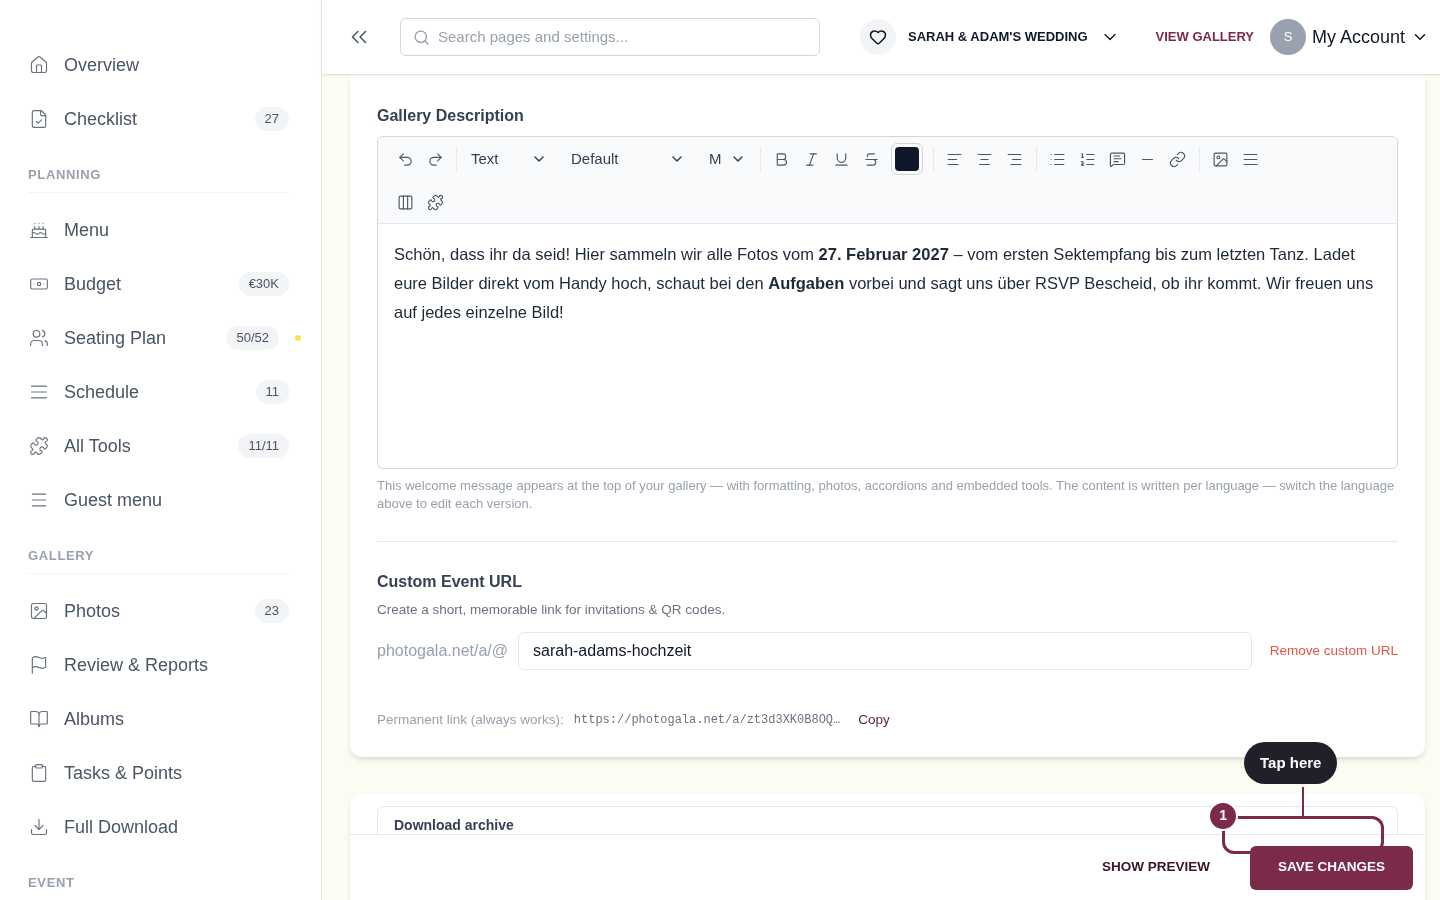 This screenshot has height=900, width=1440. I want to click on field-label: Custom Event URL, so click(450, 582).